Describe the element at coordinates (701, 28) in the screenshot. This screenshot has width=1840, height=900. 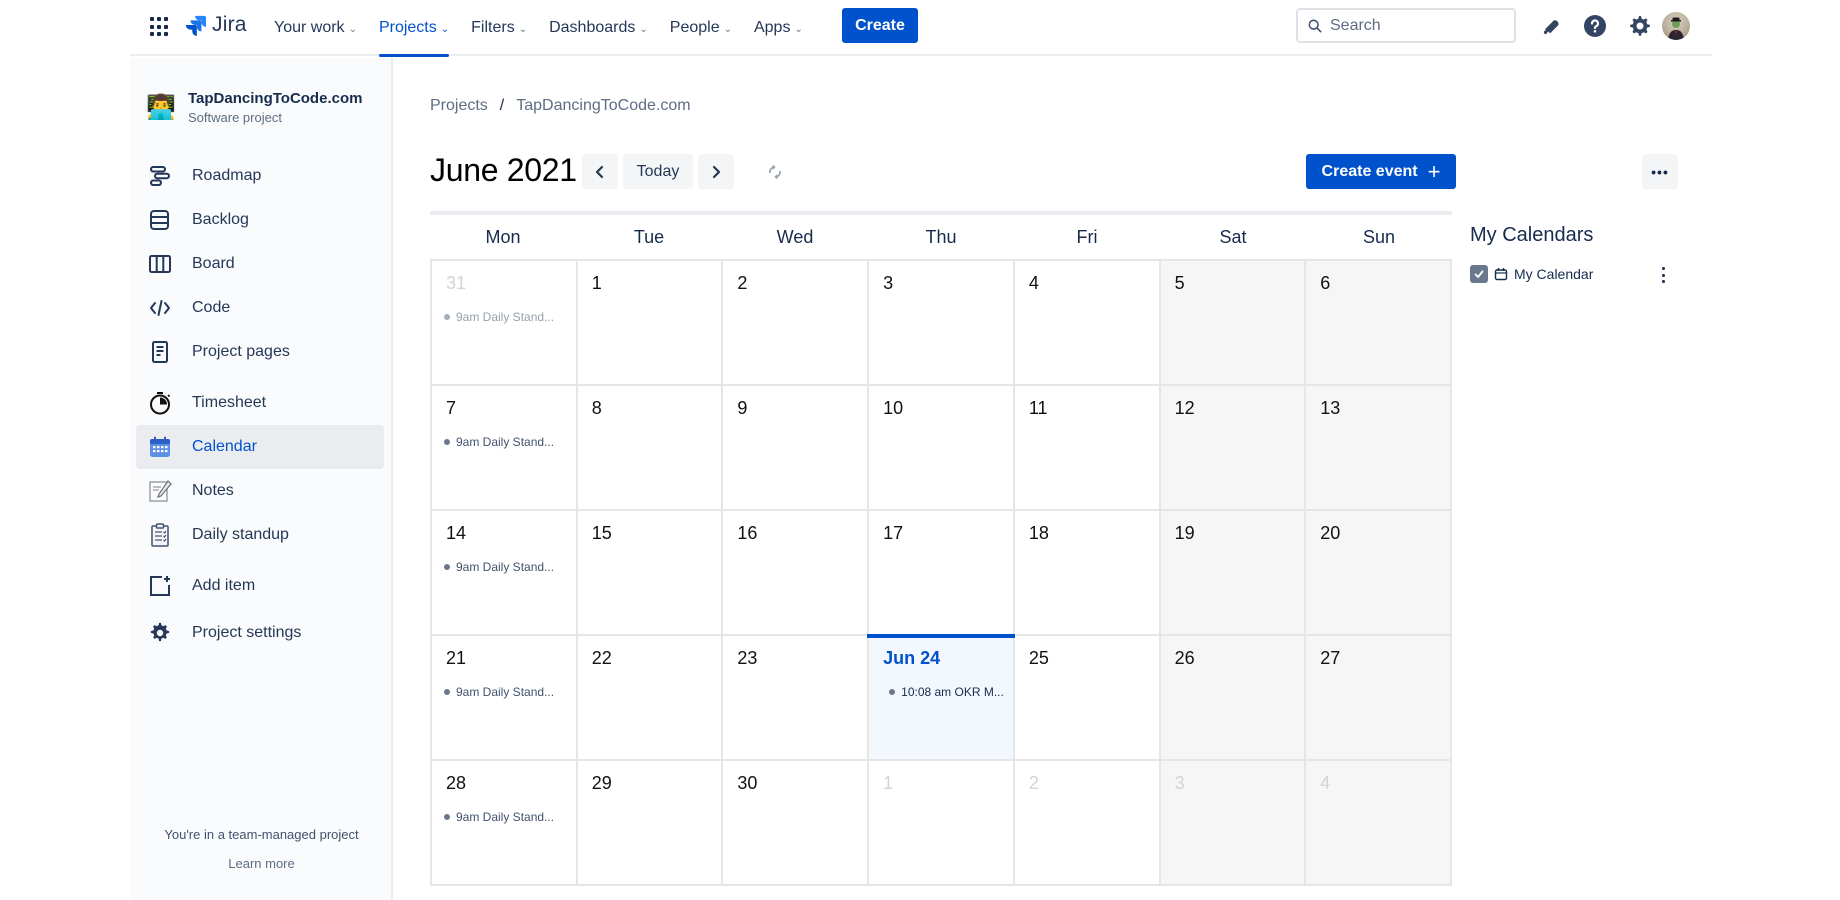
I see `nav-people: People ⌄` at that location.